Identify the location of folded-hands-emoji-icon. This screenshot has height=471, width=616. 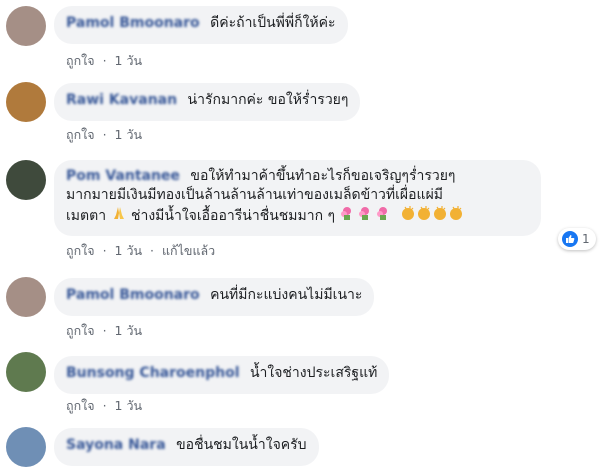
(119, 216).